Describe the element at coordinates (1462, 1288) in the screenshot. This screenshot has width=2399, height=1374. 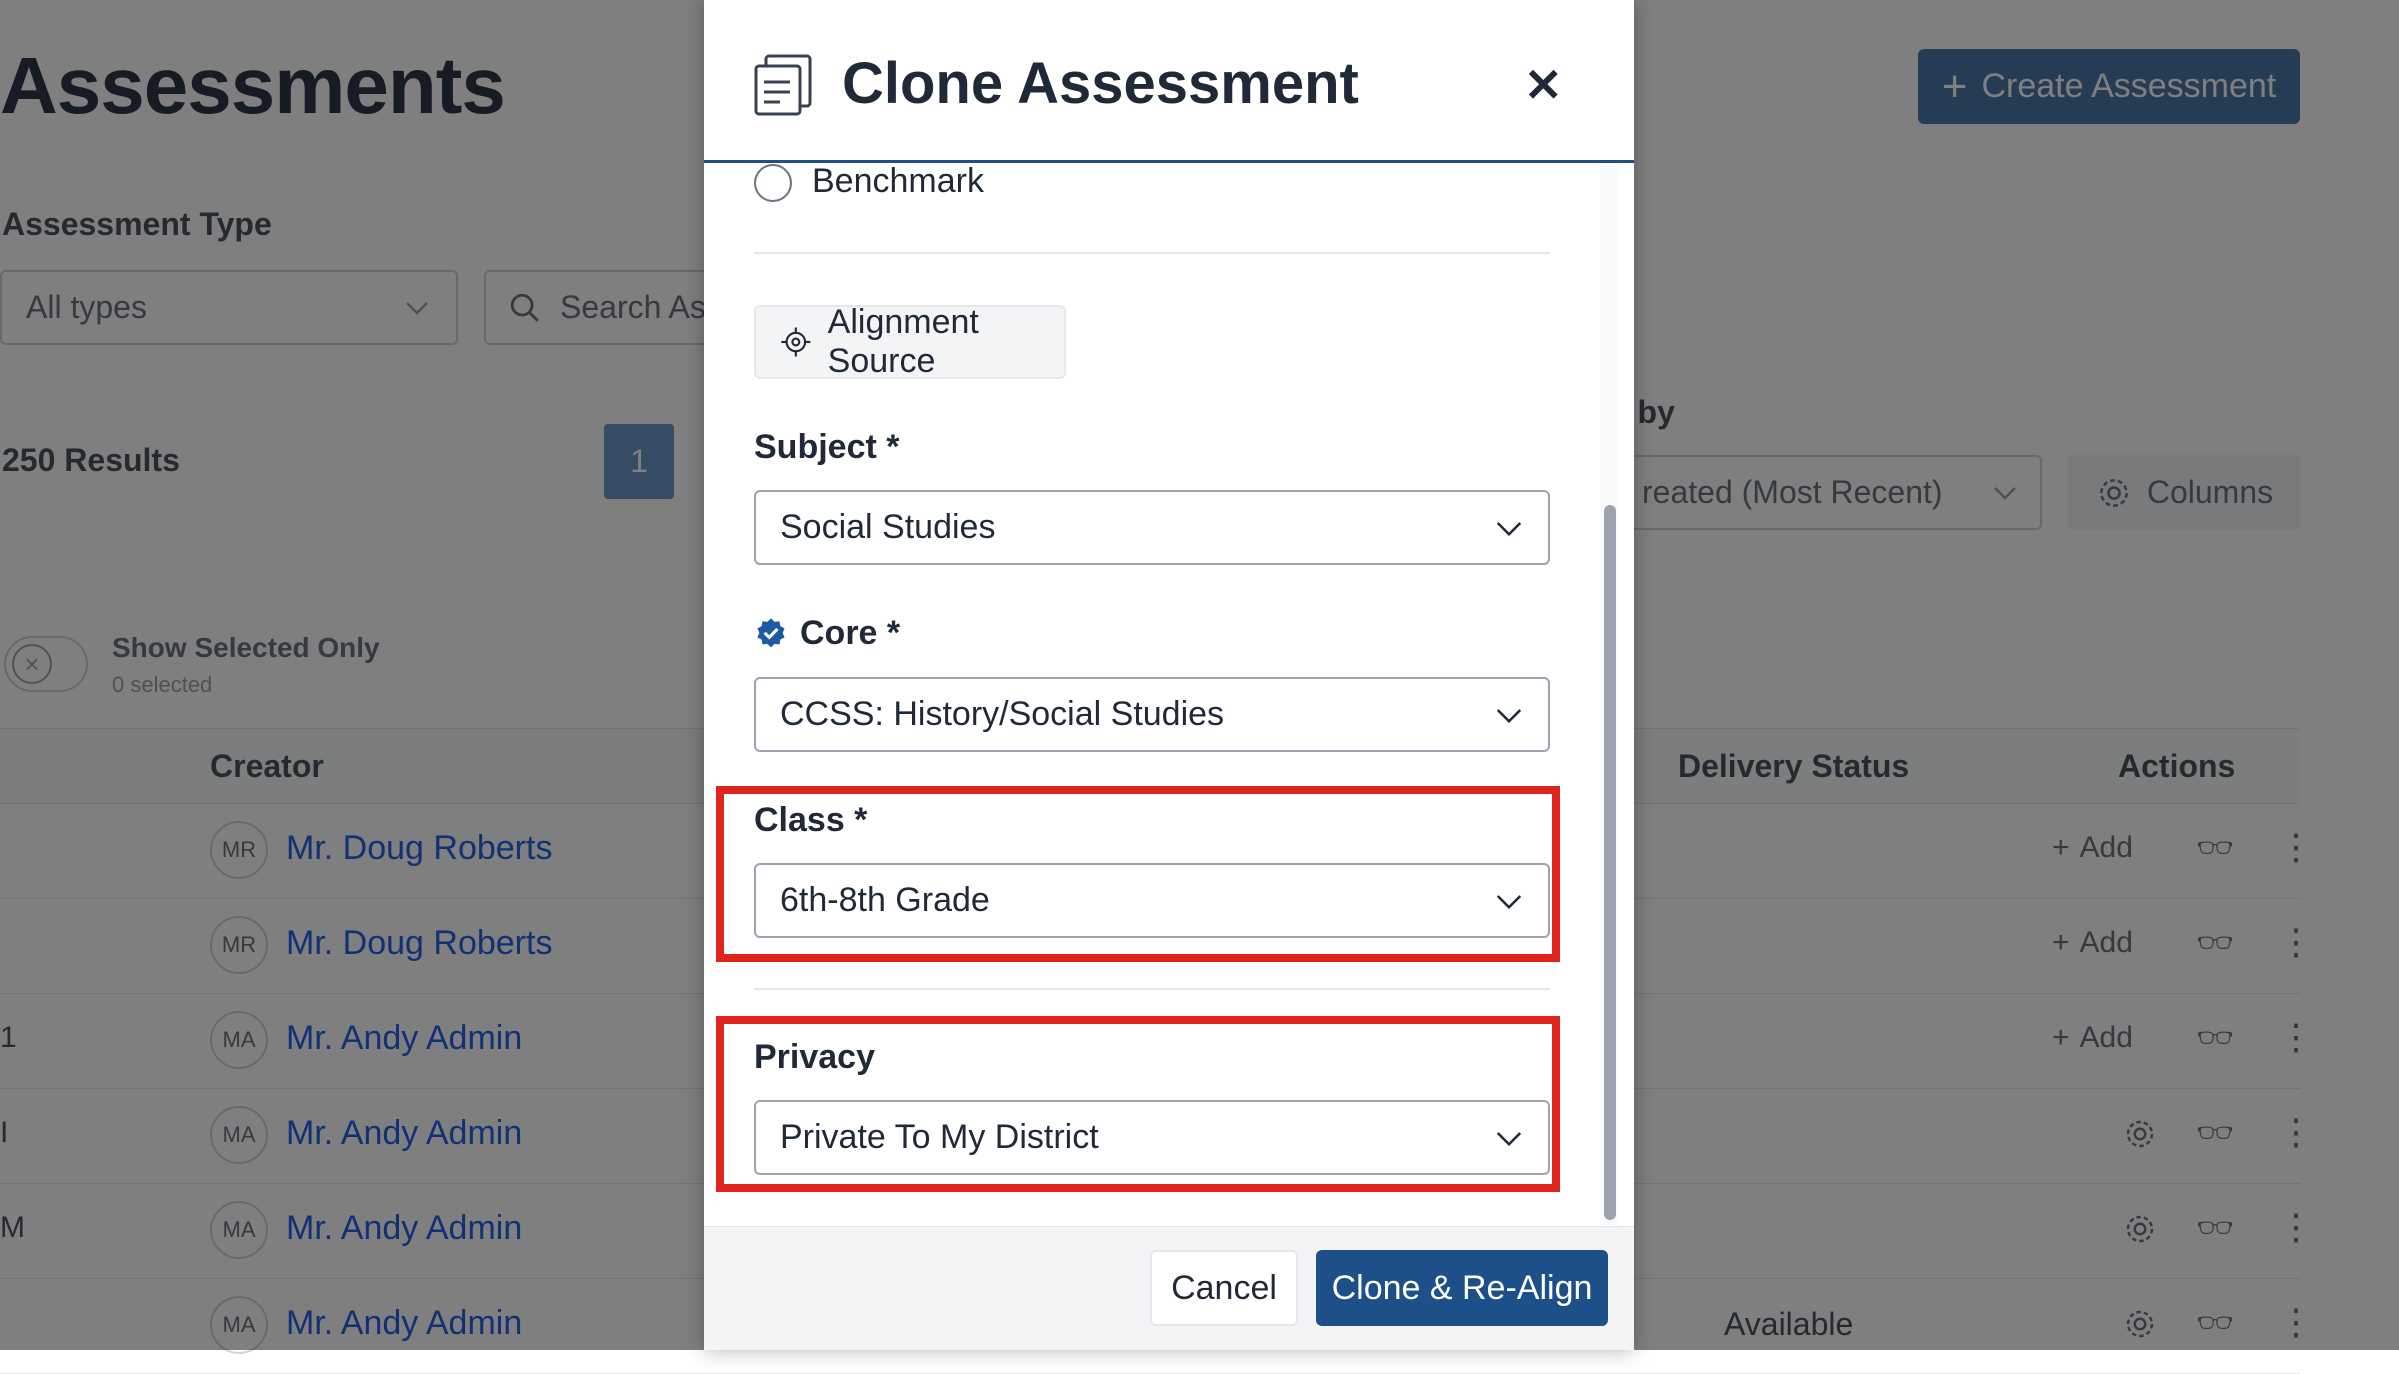
I see `clone-realign-button: Clone & Re-Align` at that location.